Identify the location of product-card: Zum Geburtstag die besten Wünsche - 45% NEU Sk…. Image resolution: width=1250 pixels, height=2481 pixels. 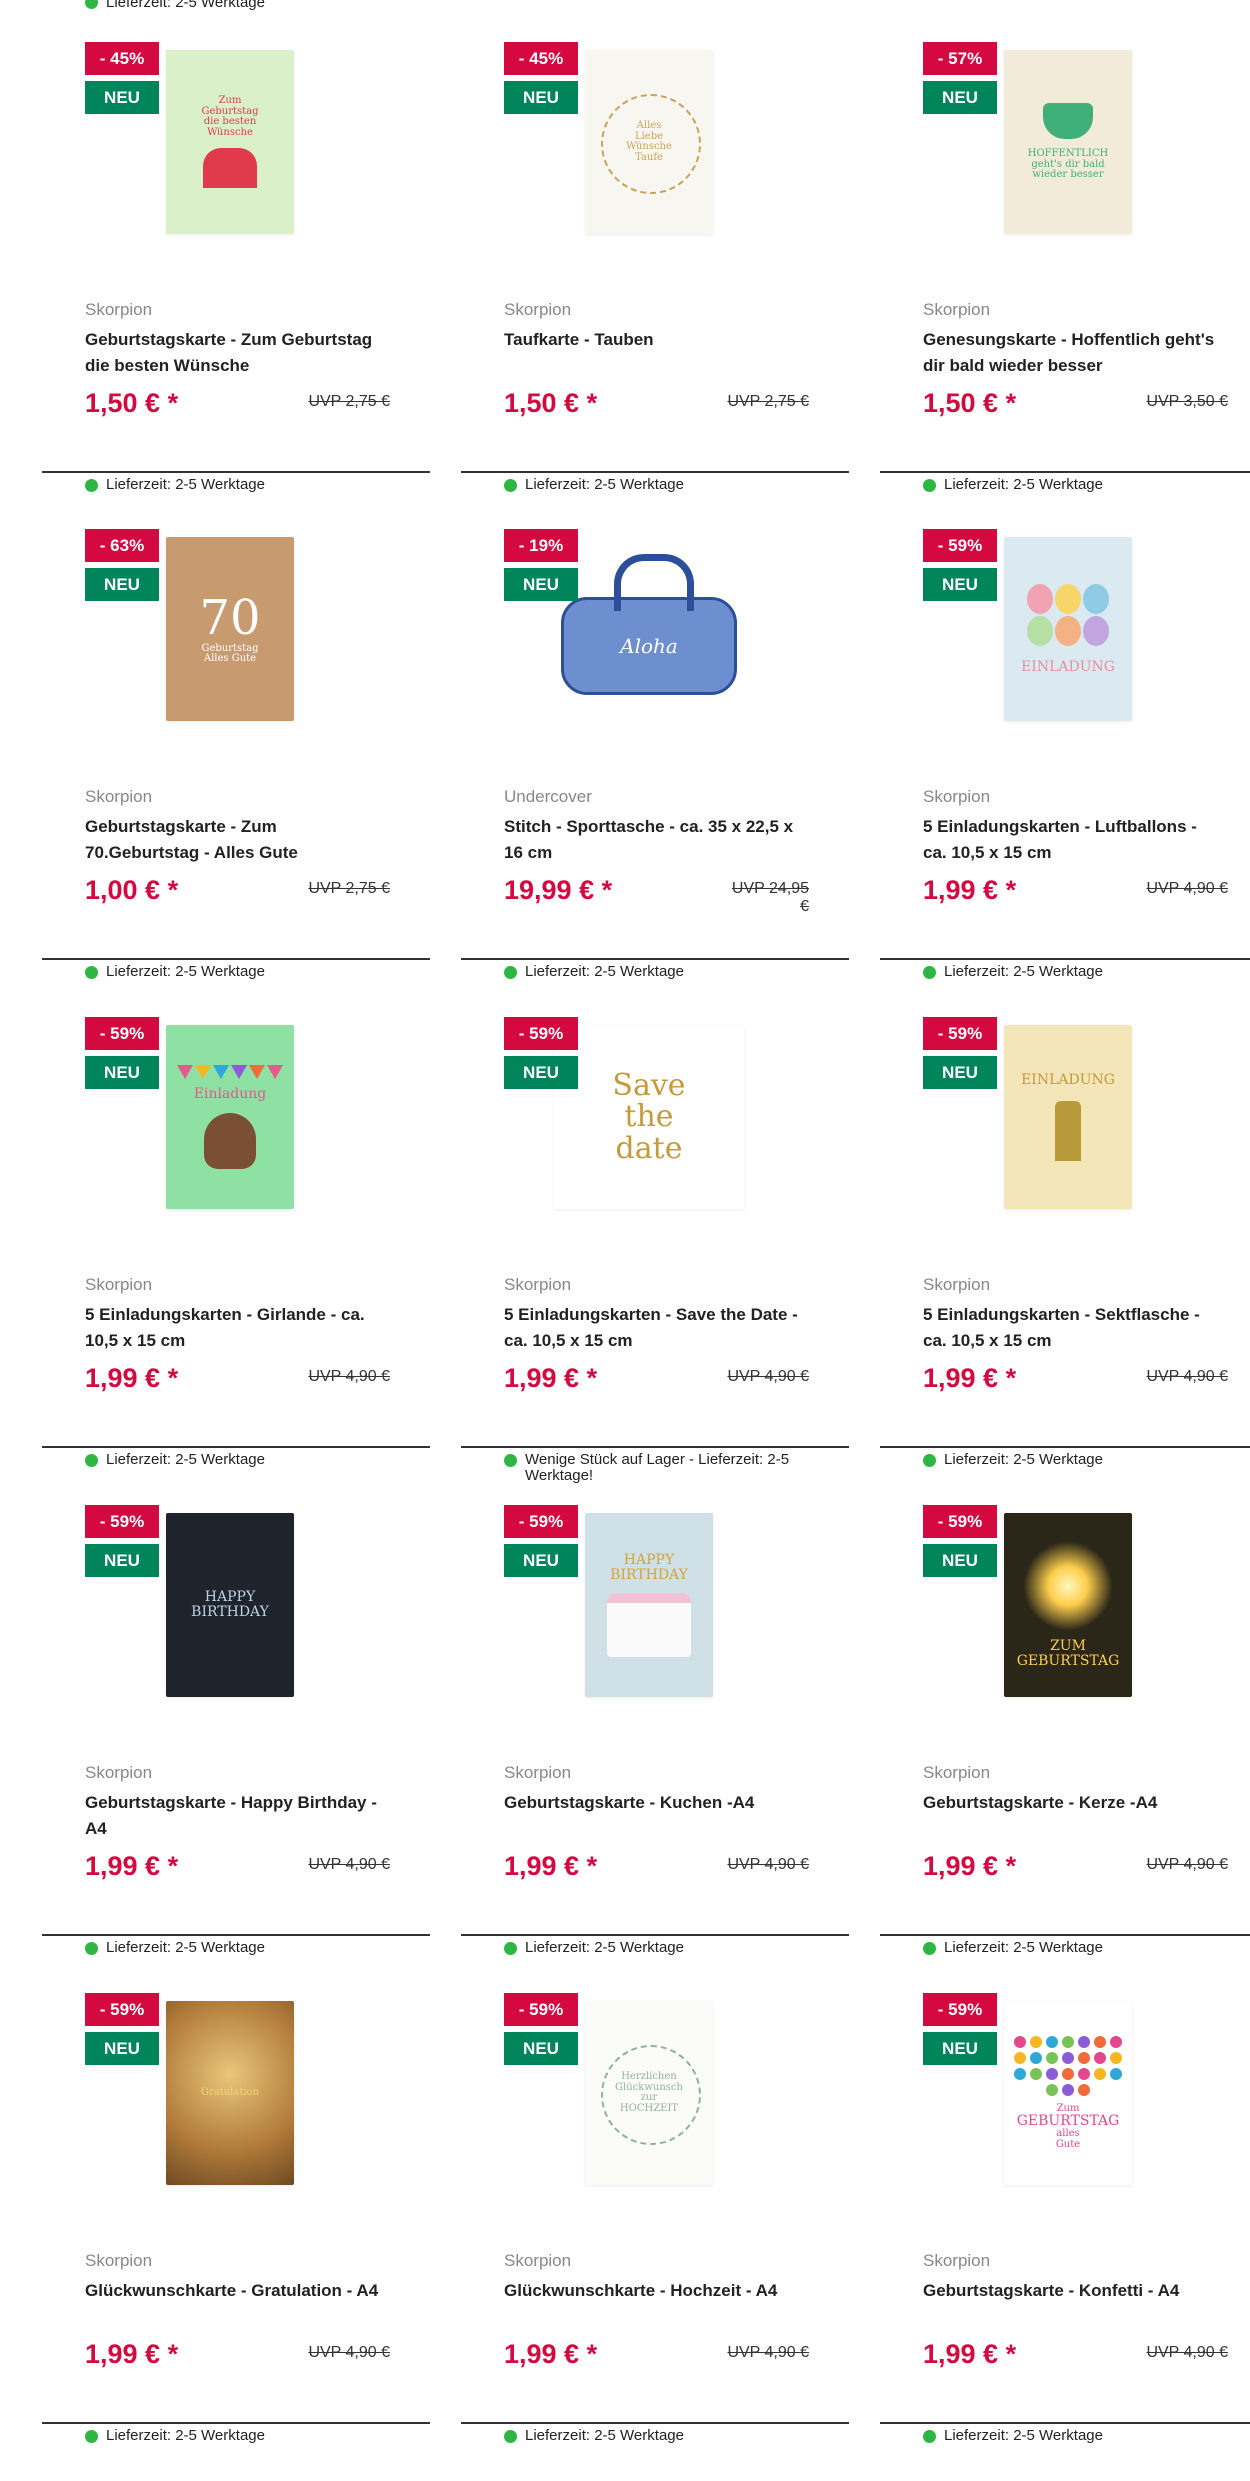
(252, 286).